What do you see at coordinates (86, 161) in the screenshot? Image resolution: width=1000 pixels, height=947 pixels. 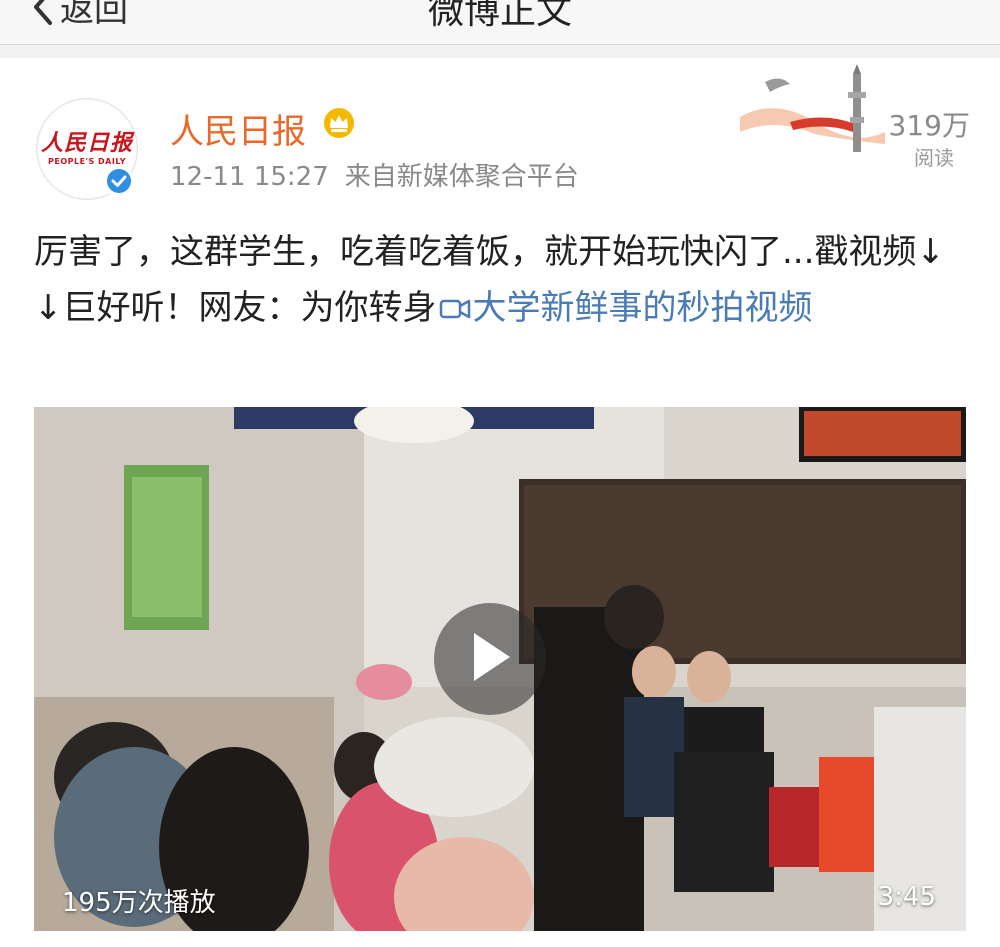 I see `avatar-logo-subtext: PEOPLE'S DAILY` at bounding box center [86, 161].